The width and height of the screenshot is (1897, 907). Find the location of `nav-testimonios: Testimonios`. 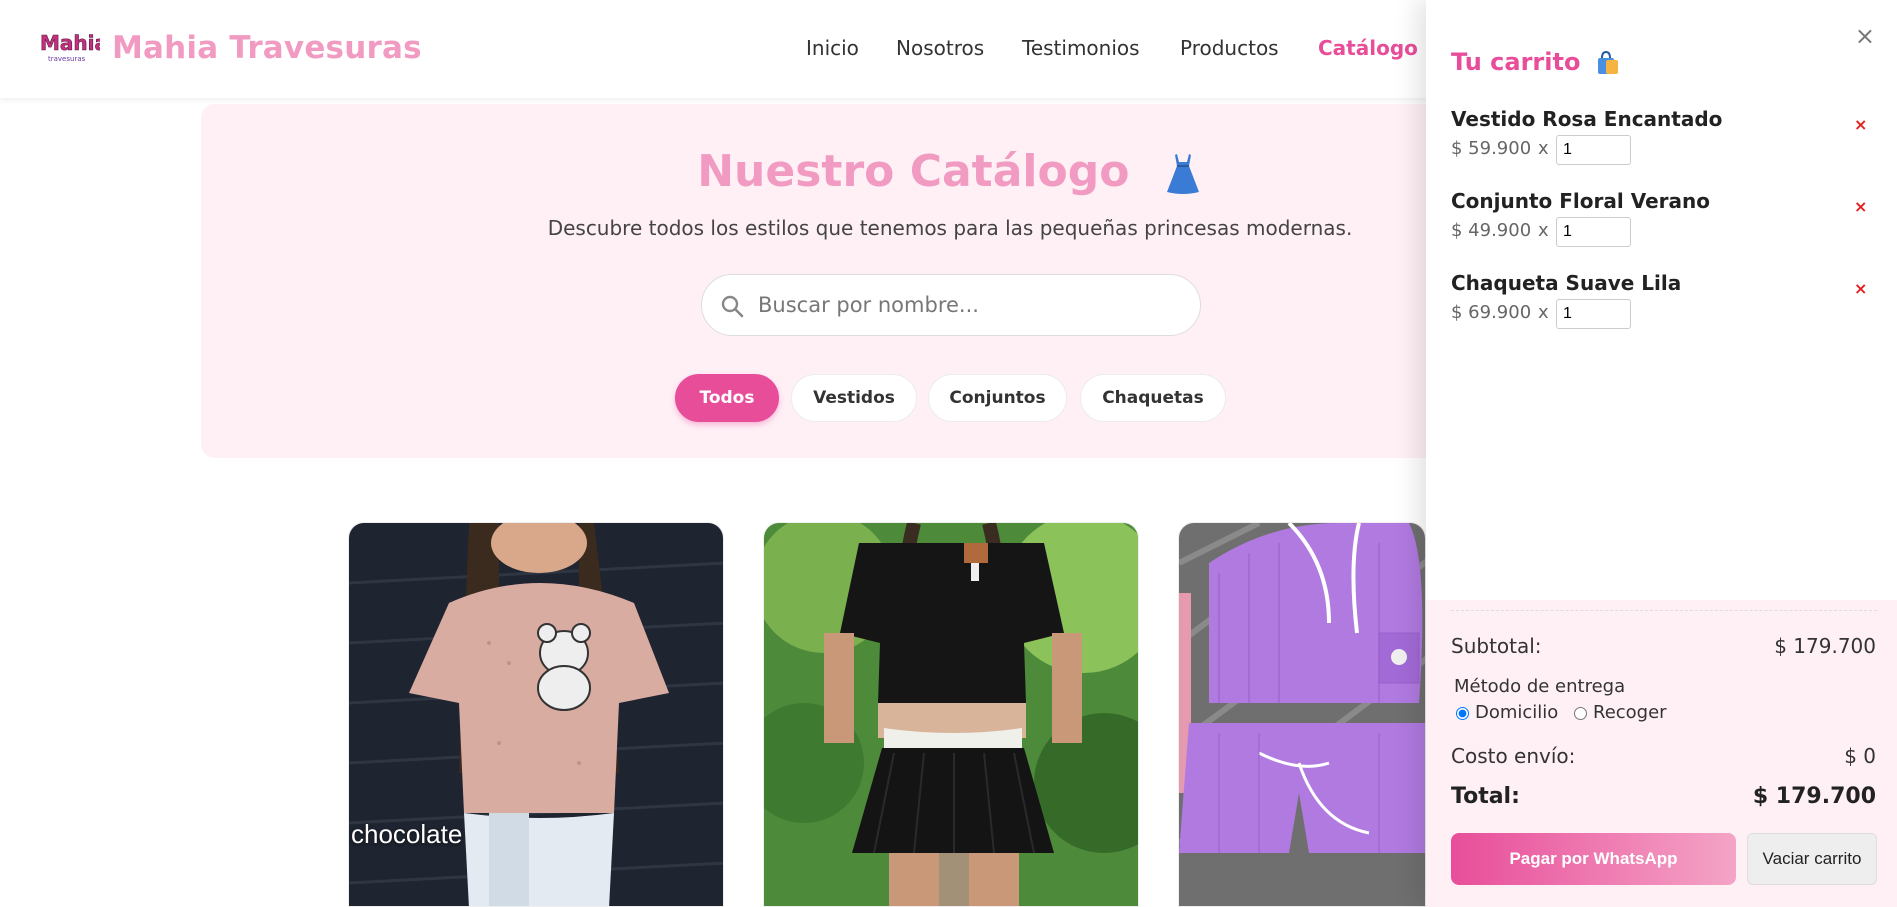

nav-testimonios: Testimonios is located at coordinates (1081, 48).